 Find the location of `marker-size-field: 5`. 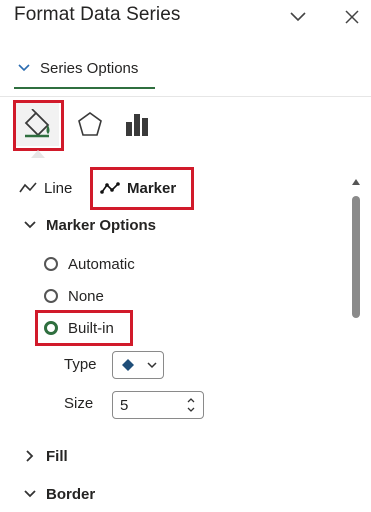

marker-size-field: 5 is located at coordinates (158, 405).